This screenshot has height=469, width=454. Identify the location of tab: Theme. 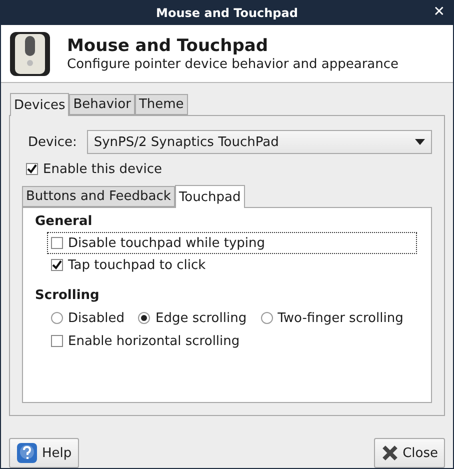
(161, 104).